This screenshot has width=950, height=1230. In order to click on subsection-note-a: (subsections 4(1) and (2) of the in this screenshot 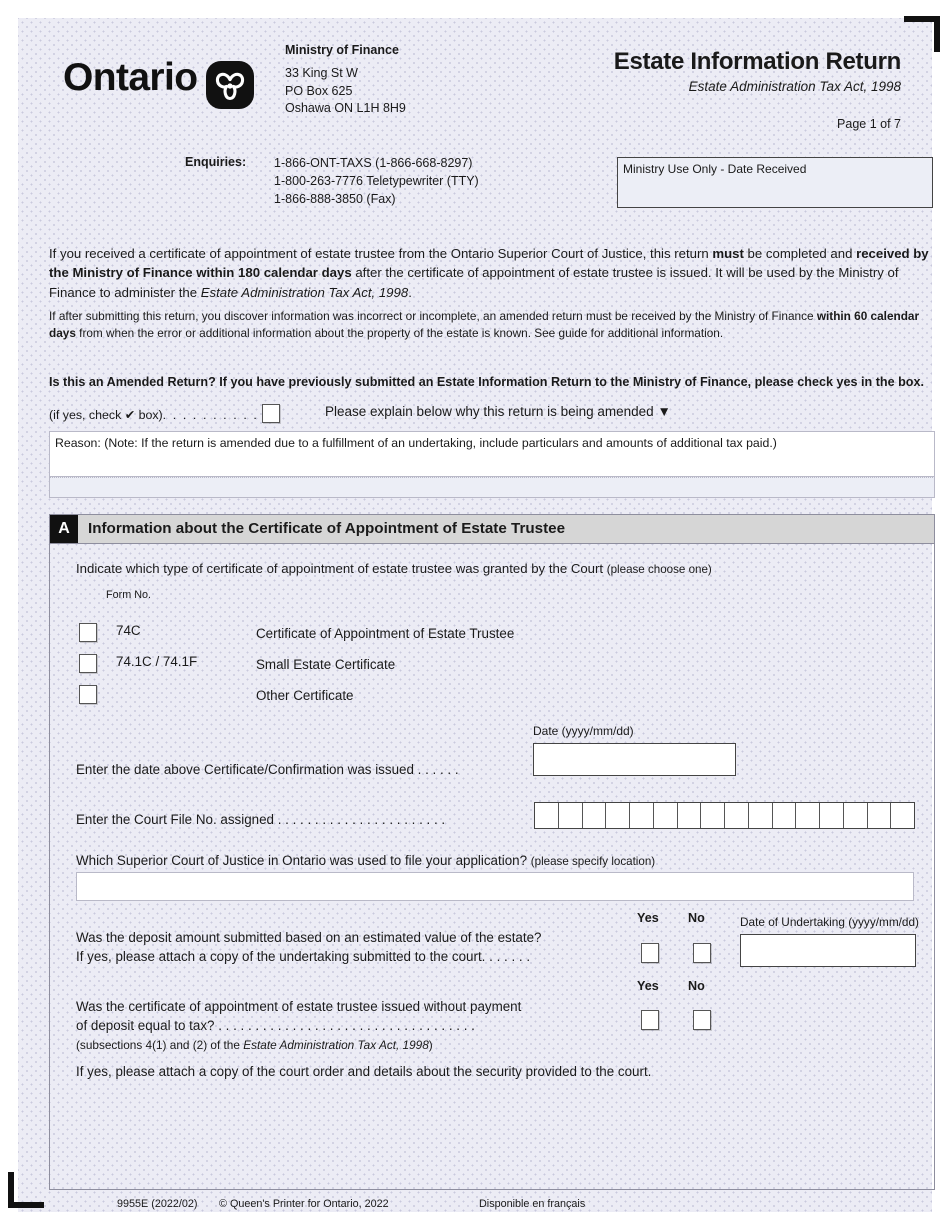, I will do `click(160, 1045)`.